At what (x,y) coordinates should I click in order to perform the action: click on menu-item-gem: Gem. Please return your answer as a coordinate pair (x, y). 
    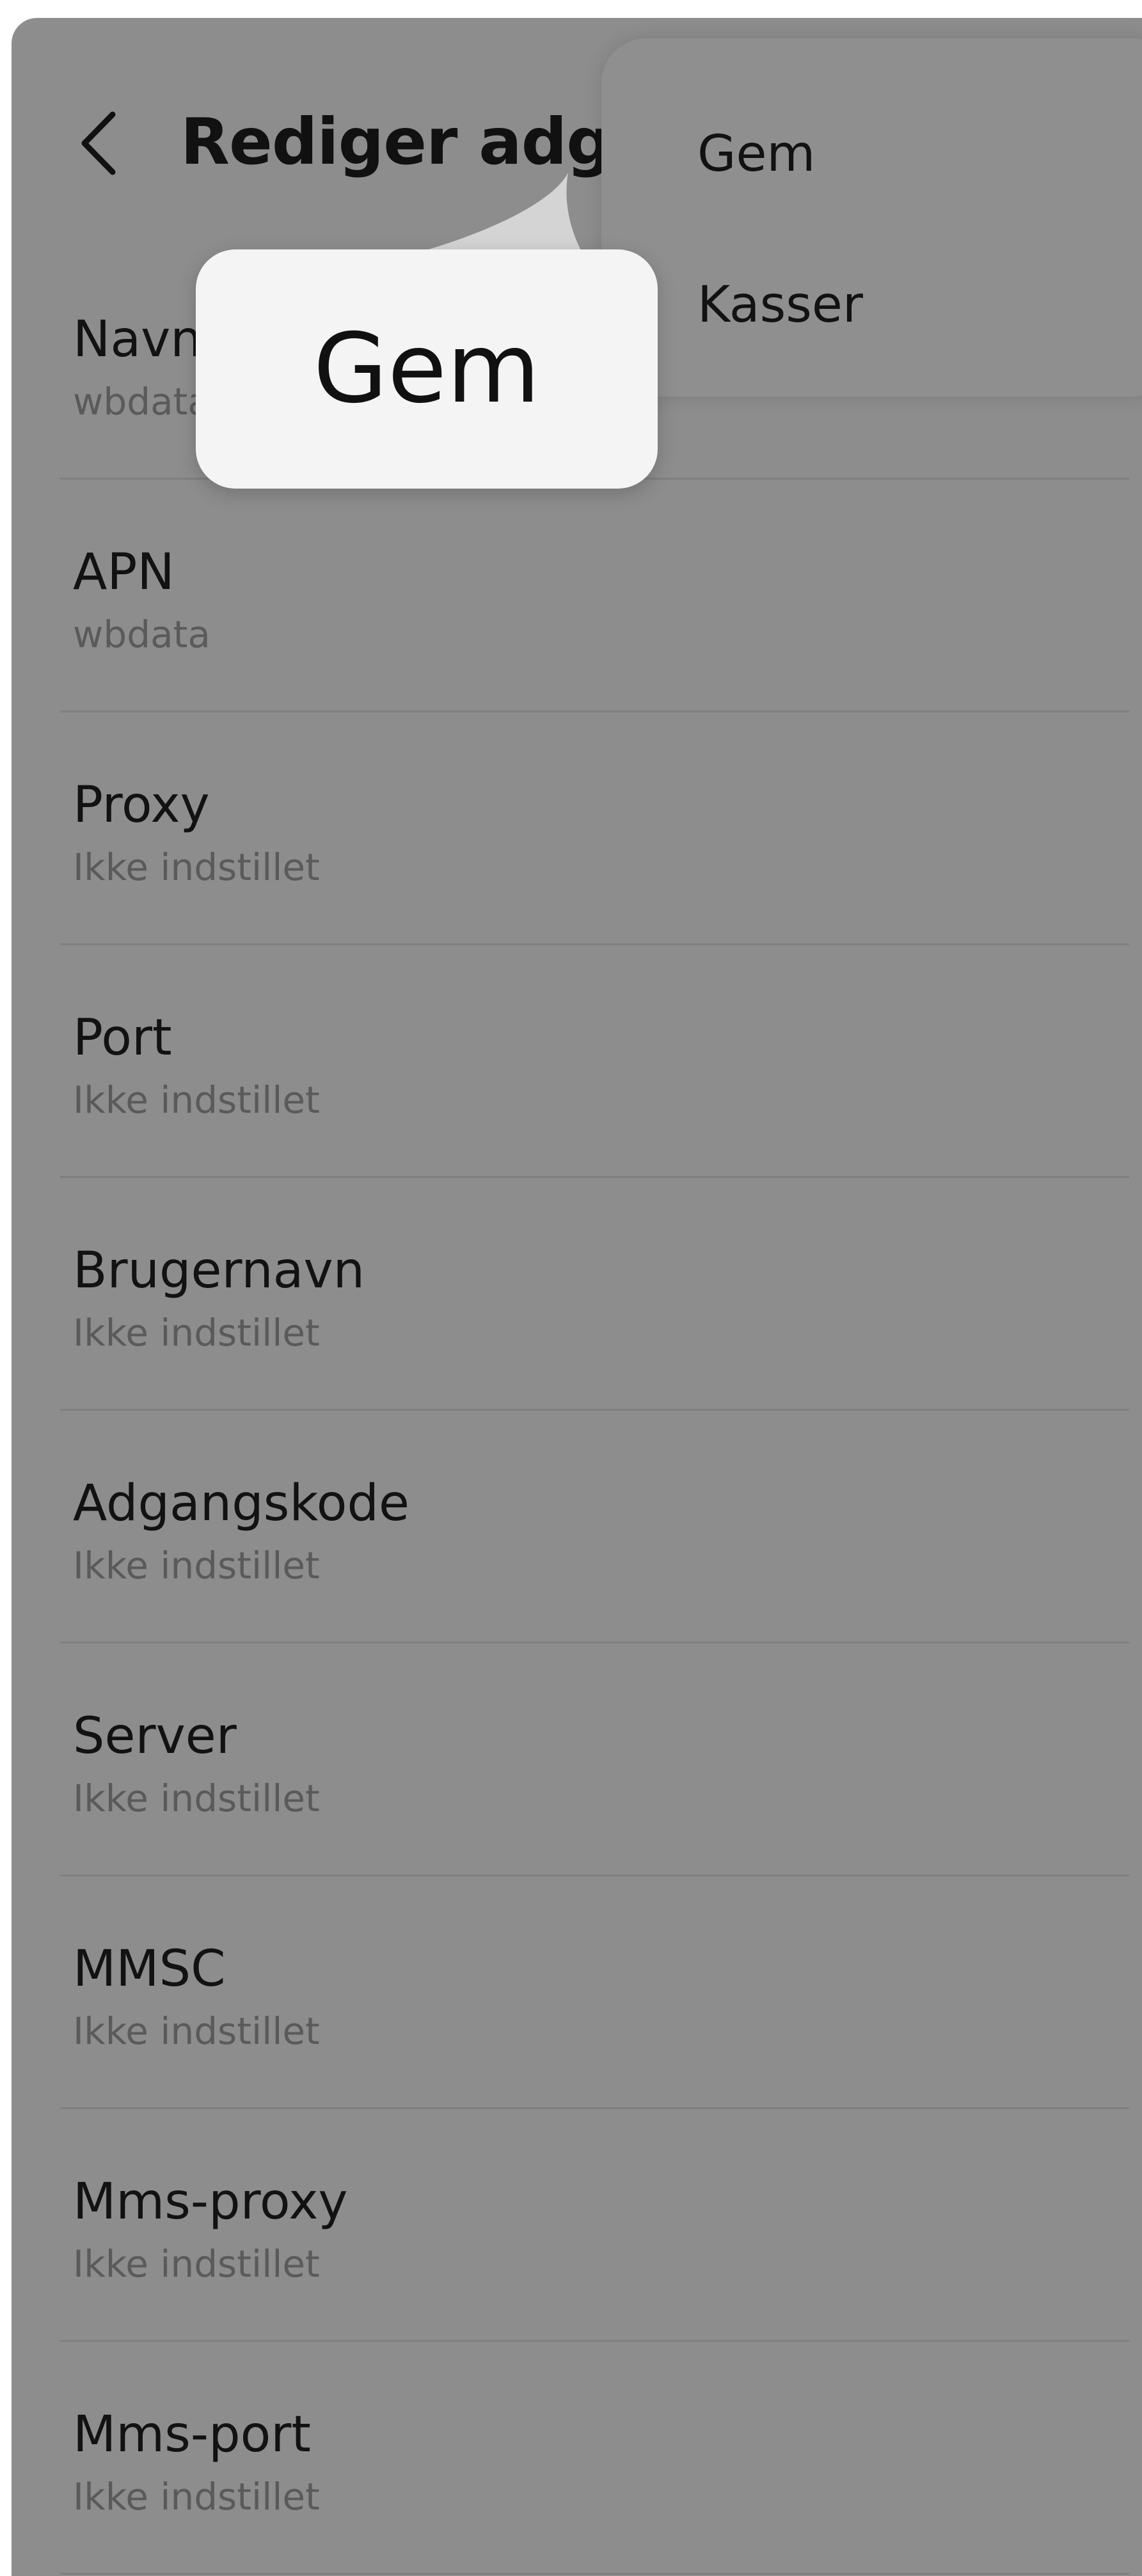
    Looking at the image, I should click on (756, 154).